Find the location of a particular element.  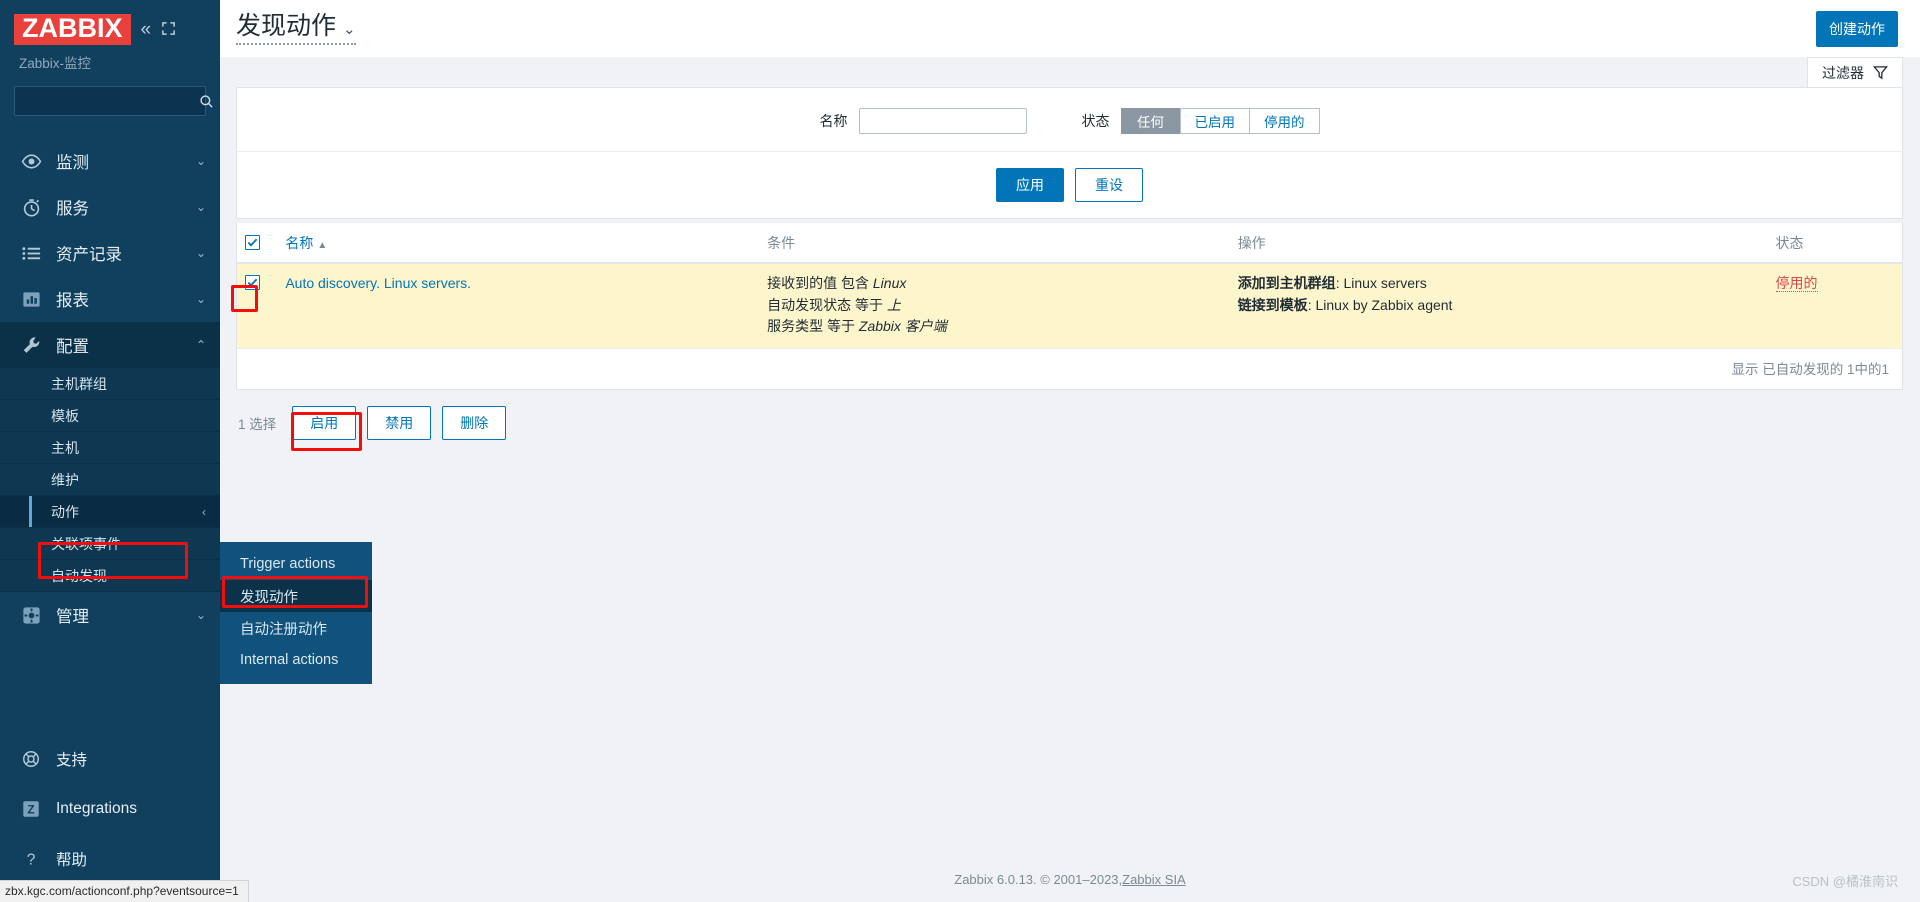

row-checkbox is located at coordinates (252, 282).